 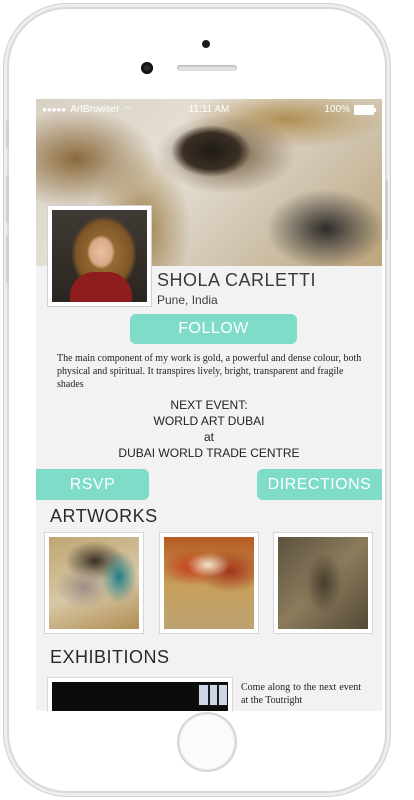 What do you see at coordinates (319, 484) in the screenshot?
I see `directions-button: DIRECTIONS` at bounding box center [319, 484].